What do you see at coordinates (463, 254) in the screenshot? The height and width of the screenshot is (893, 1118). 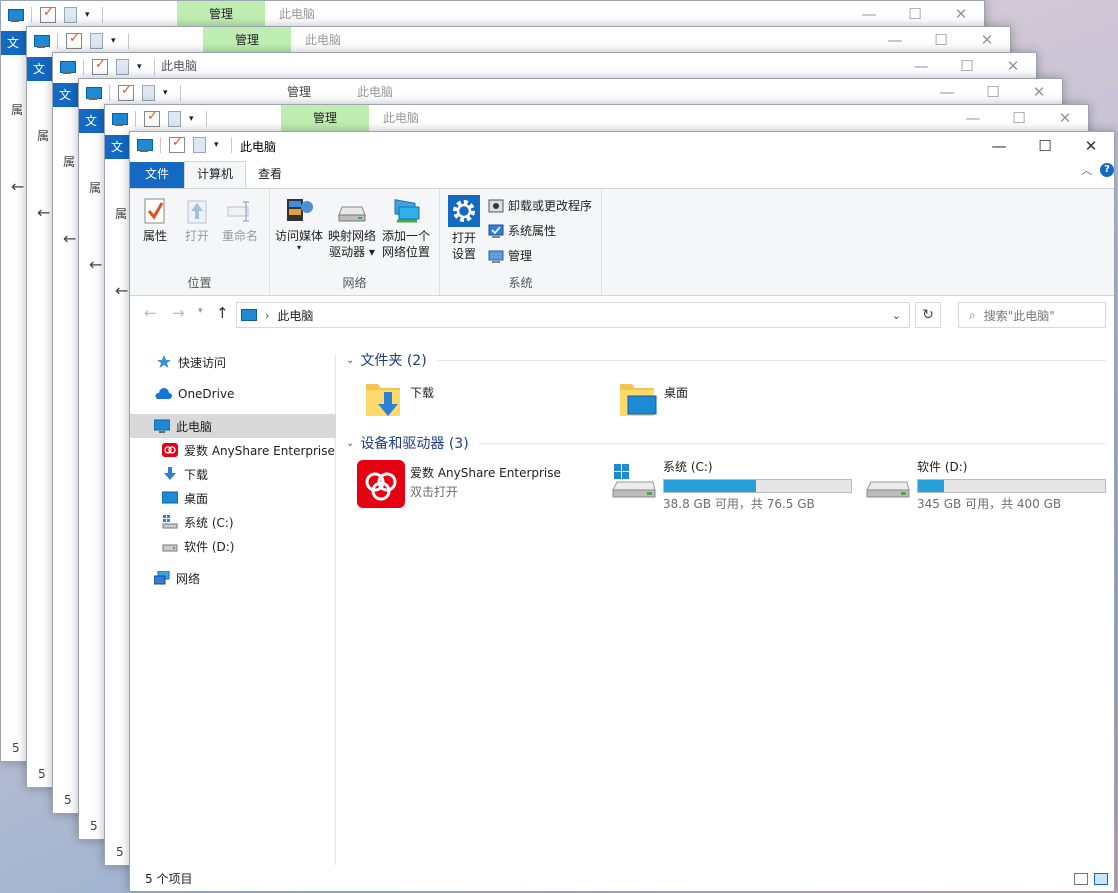 I see `open-settings-label-2: 设置` at bounding box center [463, 254].